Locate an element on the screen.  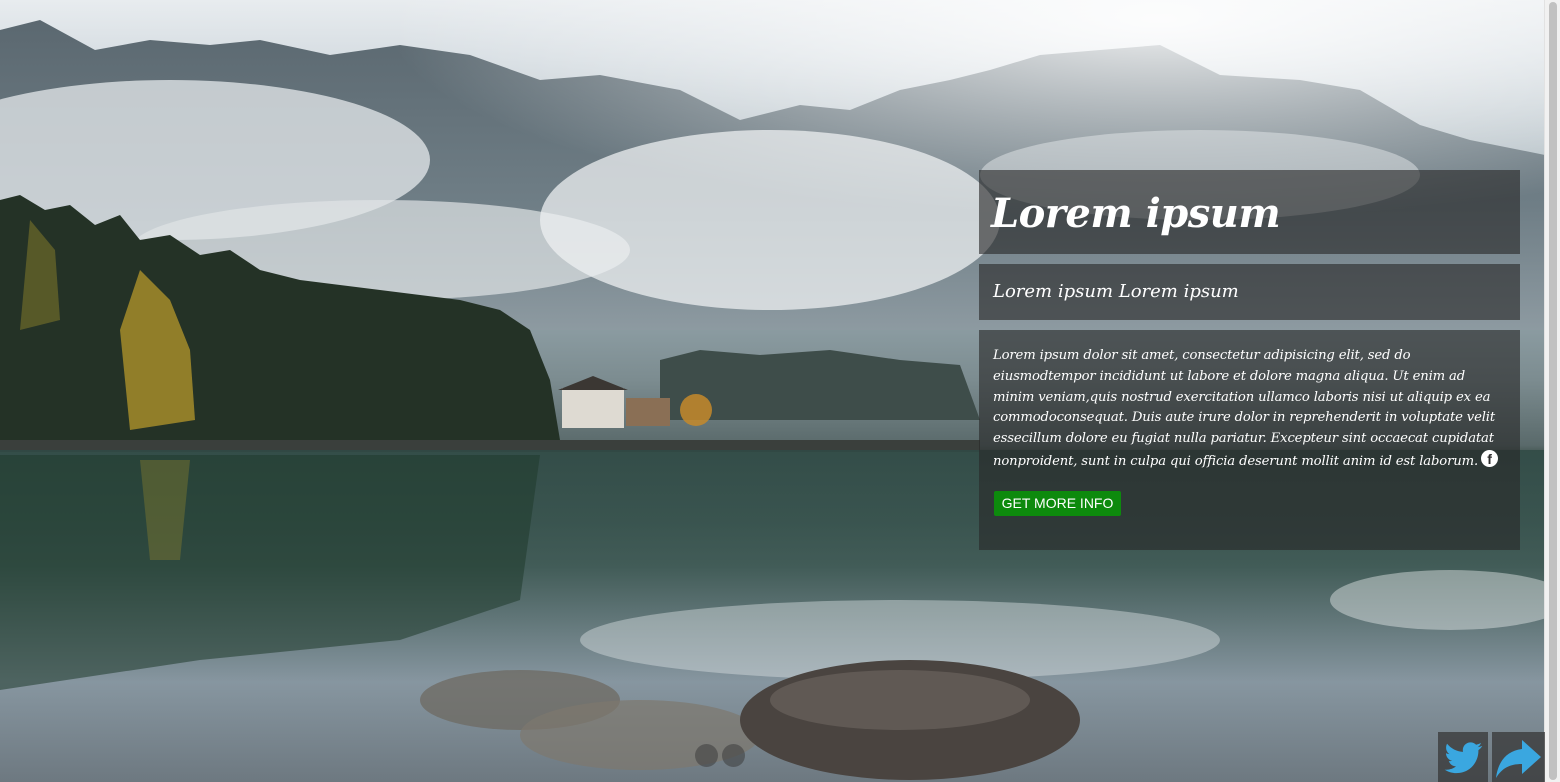
facebook-icon: f is located at coordinates (1489, 458).